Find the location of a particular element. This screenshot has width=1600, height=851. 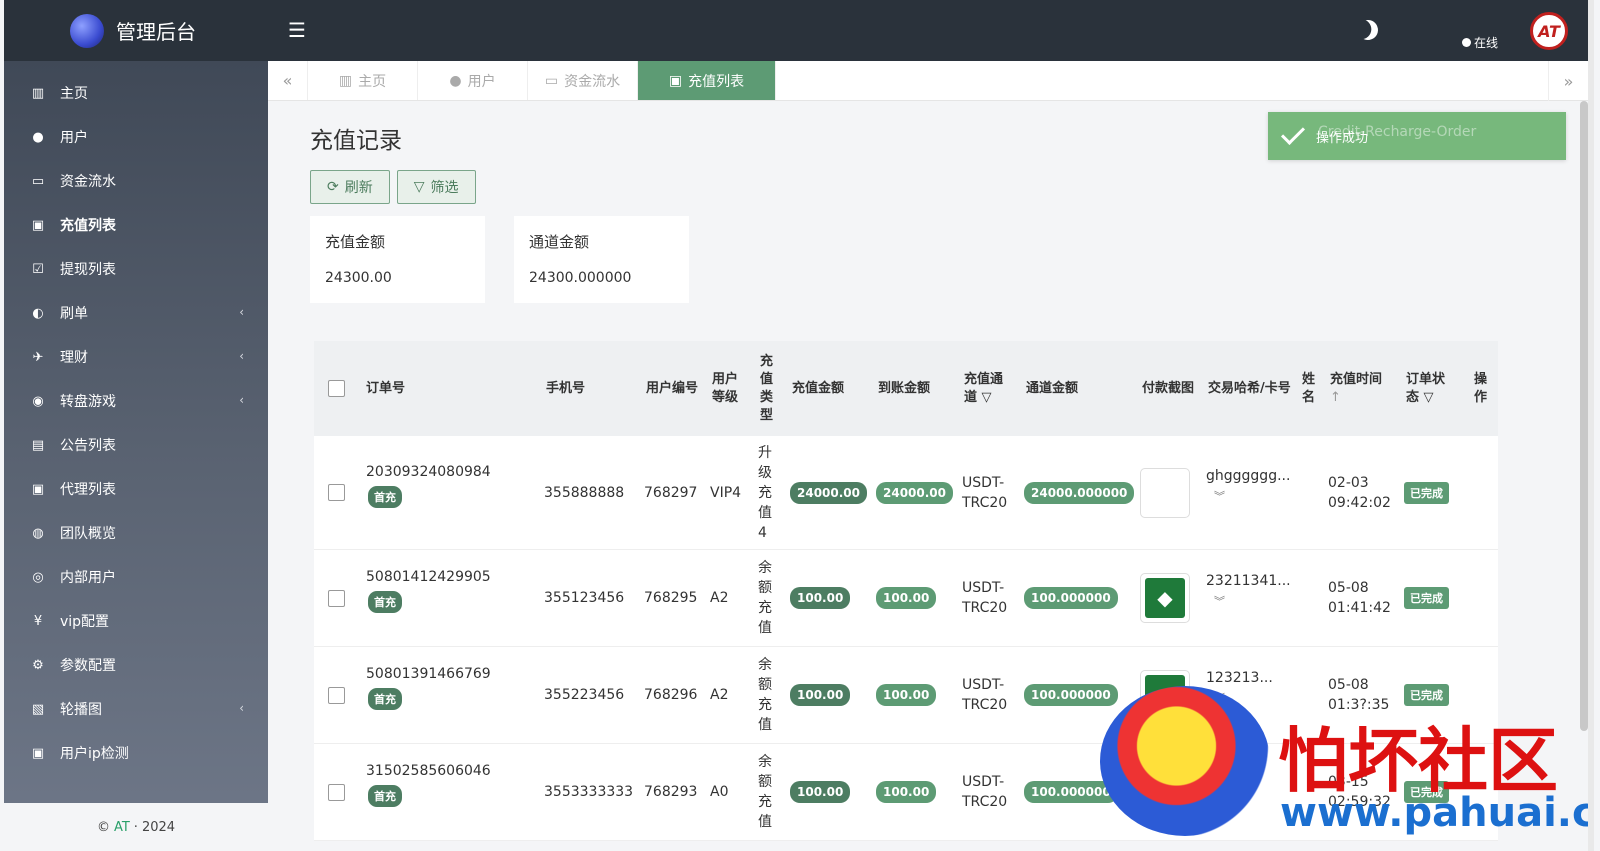

received-pill: 100.00 is located at coordinates (906, 695).